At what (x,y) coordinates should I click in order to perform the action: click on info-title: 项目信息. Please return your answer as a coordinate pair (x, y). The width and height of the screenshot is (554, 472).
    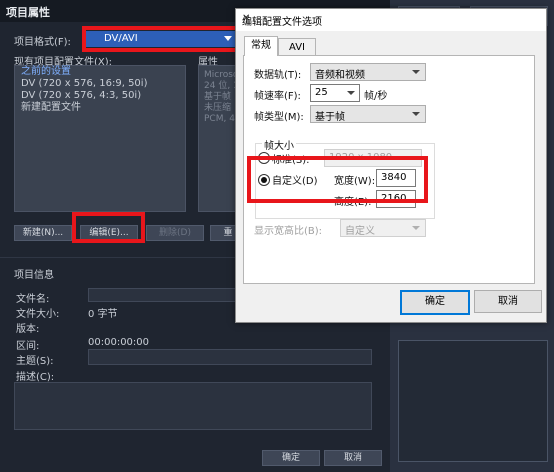
    Looking at the image, I should click on (34, 275).